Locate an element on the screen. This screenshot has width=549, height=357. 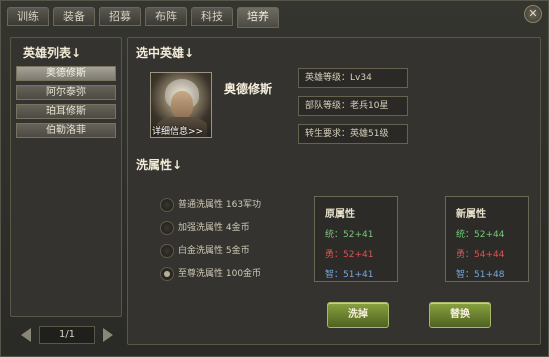
original-attributes-title: 原属性 is located at coordinates (340, 214).